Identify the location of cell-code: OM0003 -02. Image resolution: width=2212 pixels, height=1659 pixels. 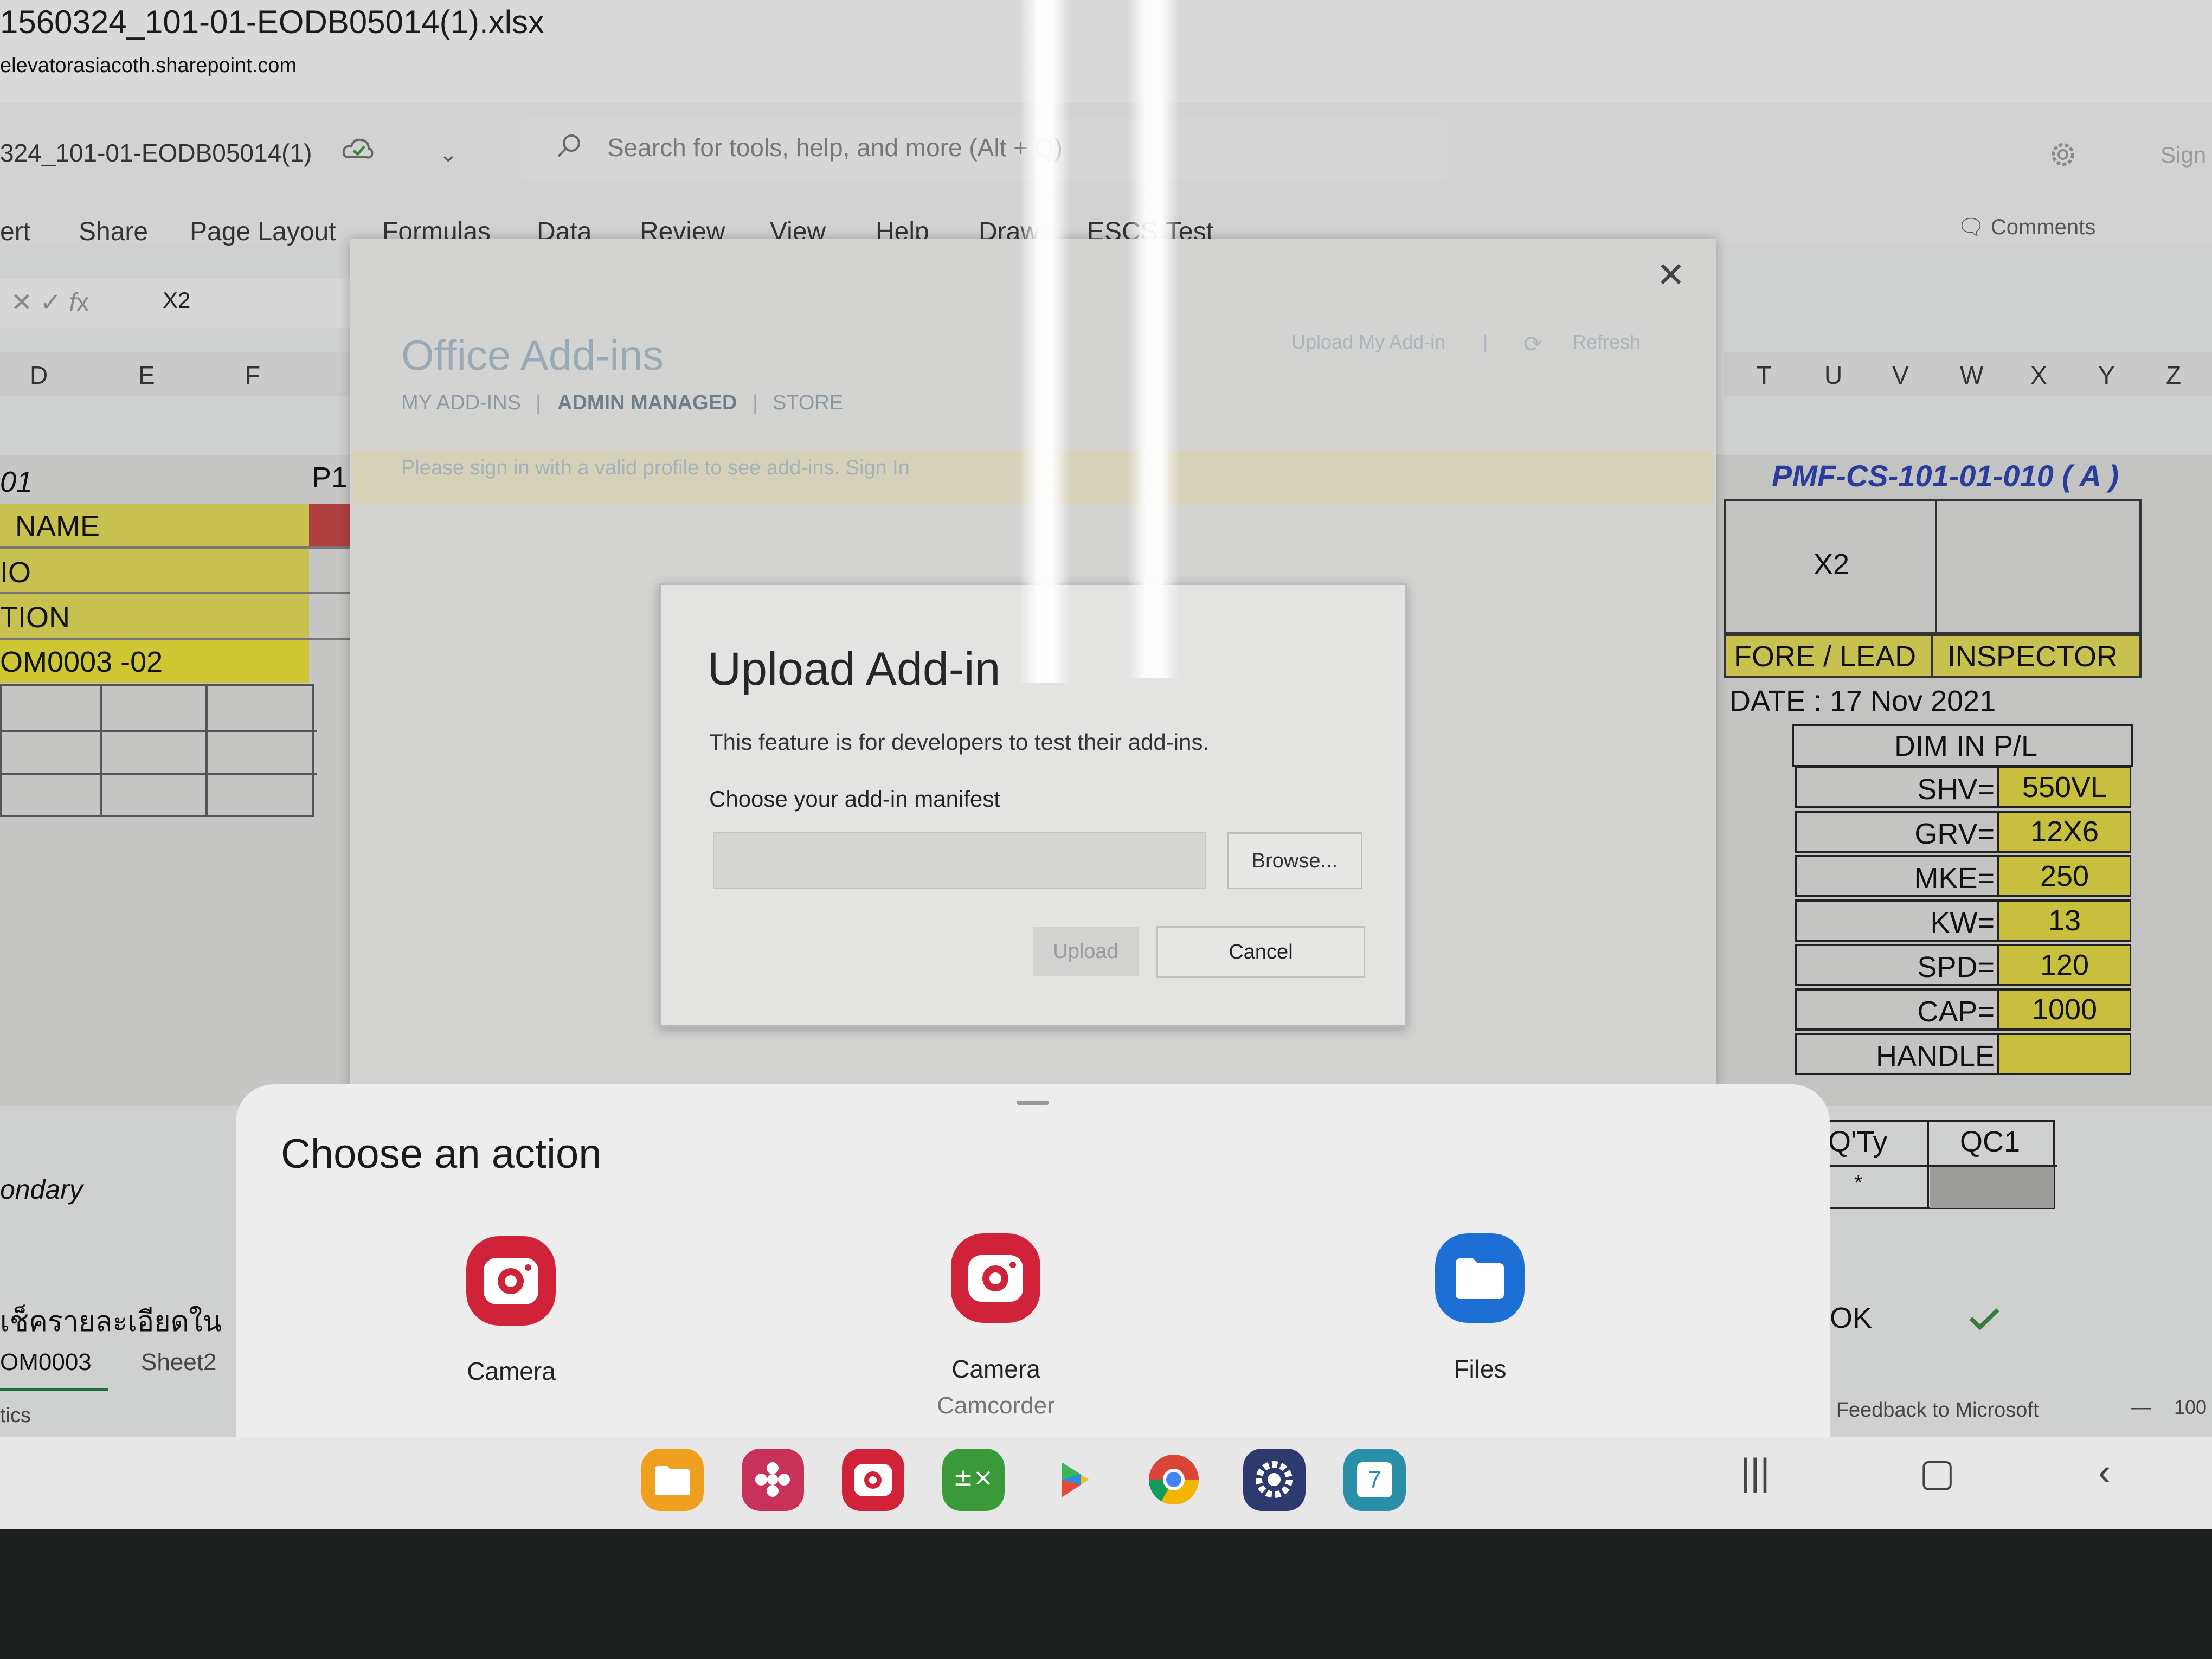
(81, 662).